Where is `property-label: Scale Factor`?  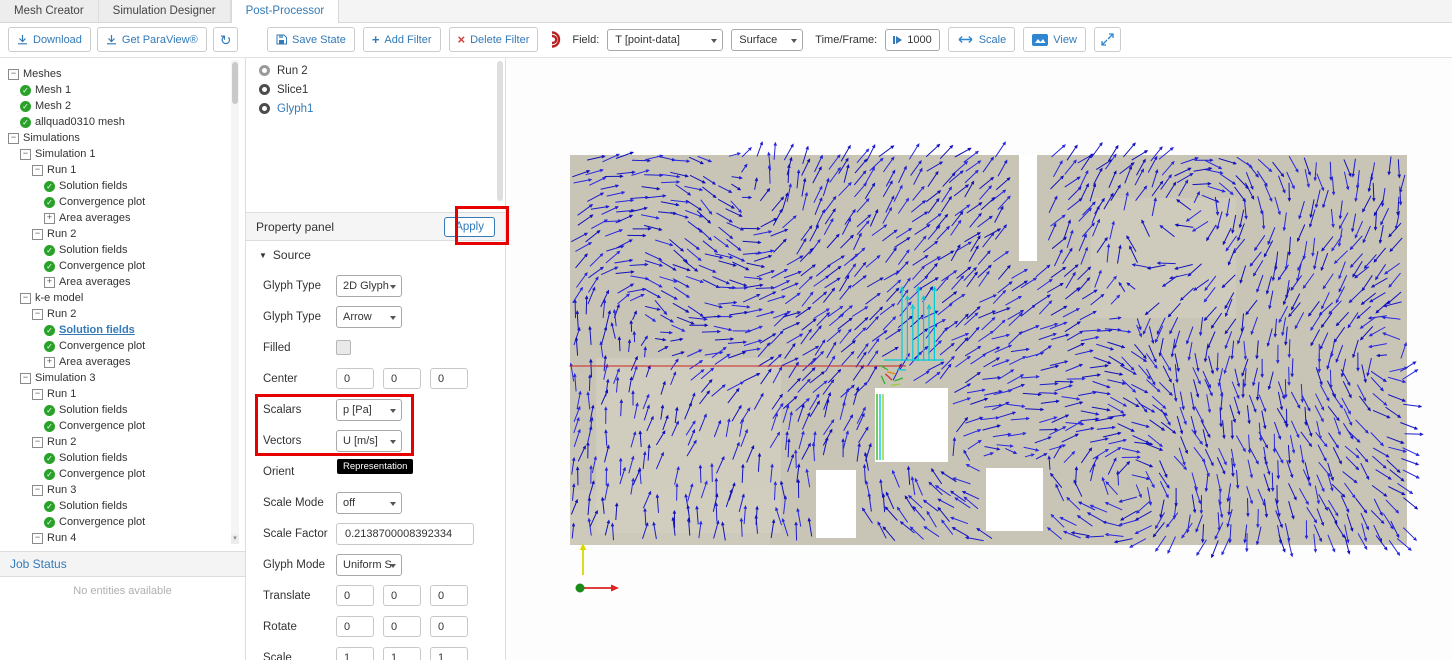 property-label: Scale Factor is located at coordinates (295, 533).